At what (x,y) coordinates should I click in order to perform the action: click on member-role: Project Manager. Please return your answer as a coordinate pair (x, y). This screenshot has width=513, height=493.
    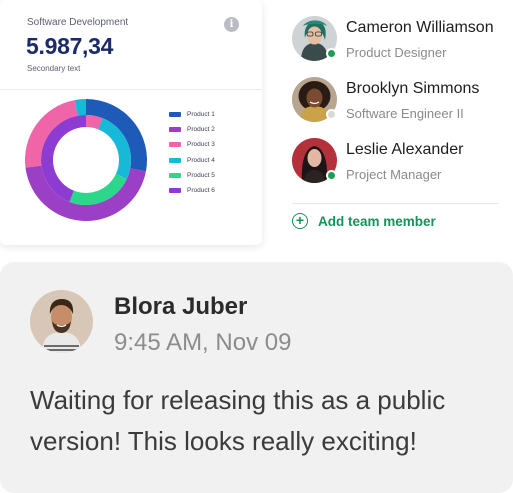
    Looking at the image, I should click on (394, 174).